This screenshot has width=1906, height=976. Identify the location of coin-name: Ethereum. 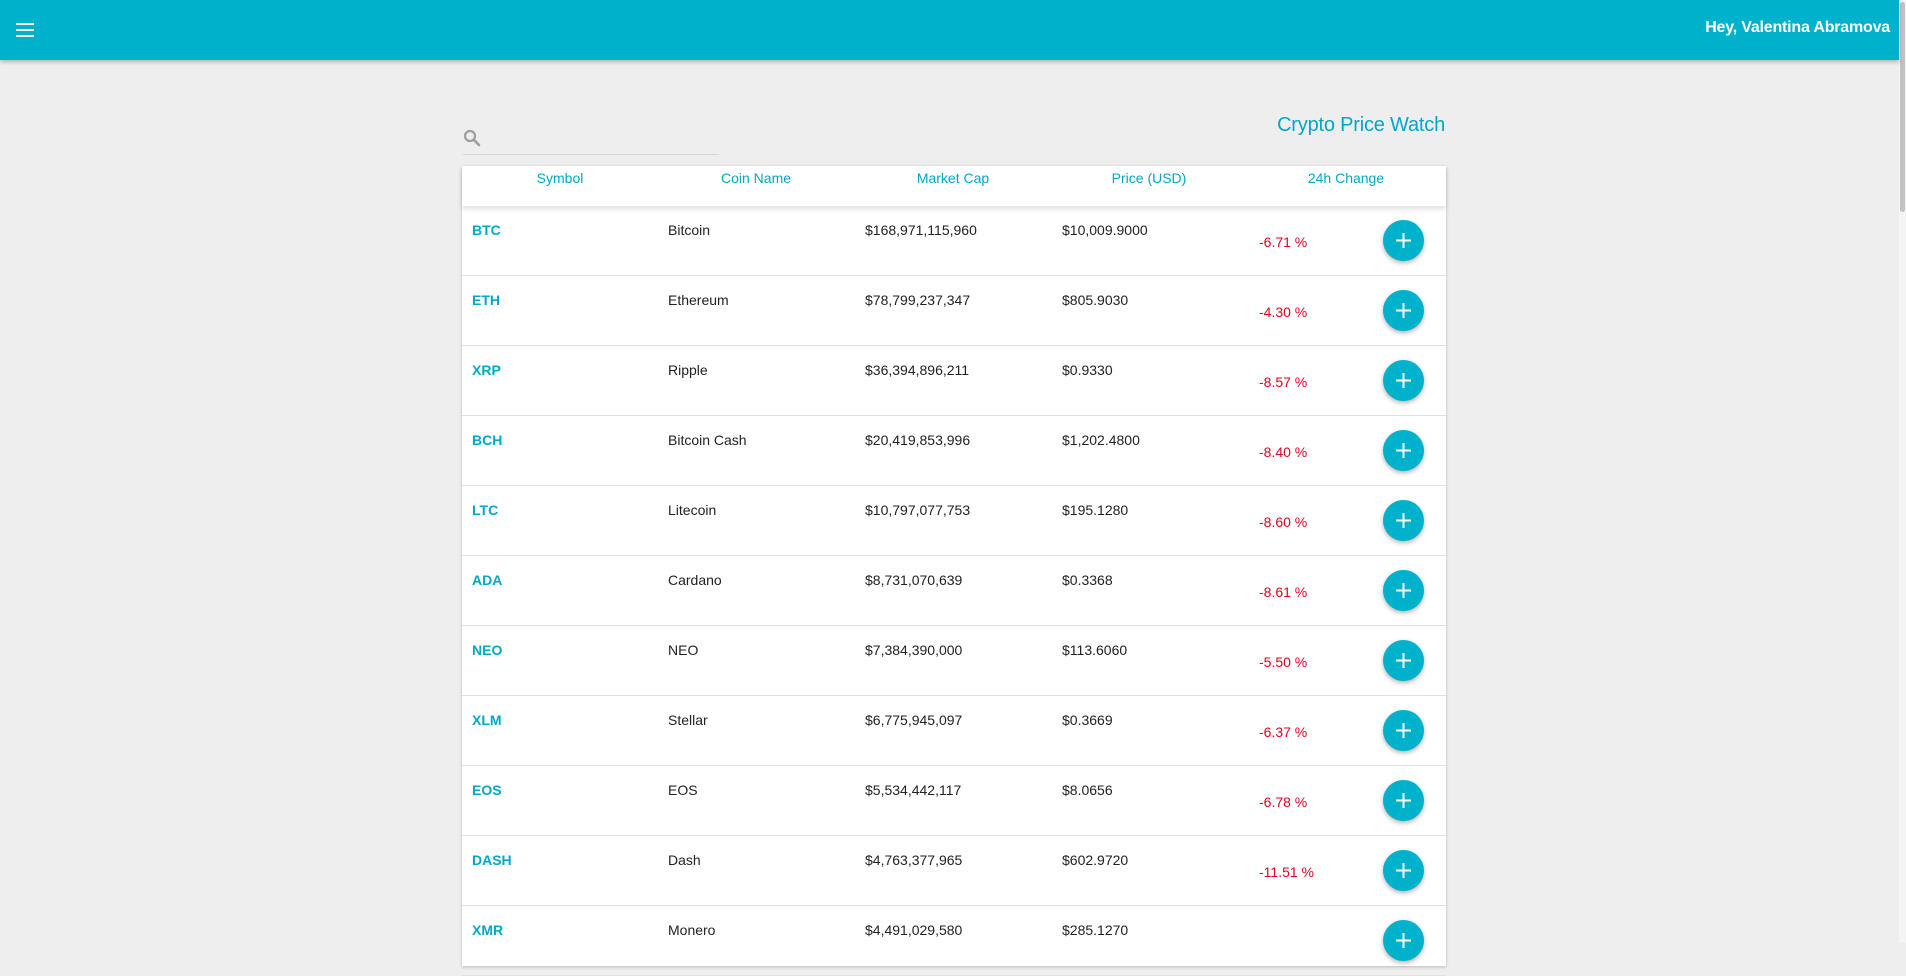
(698, 300).